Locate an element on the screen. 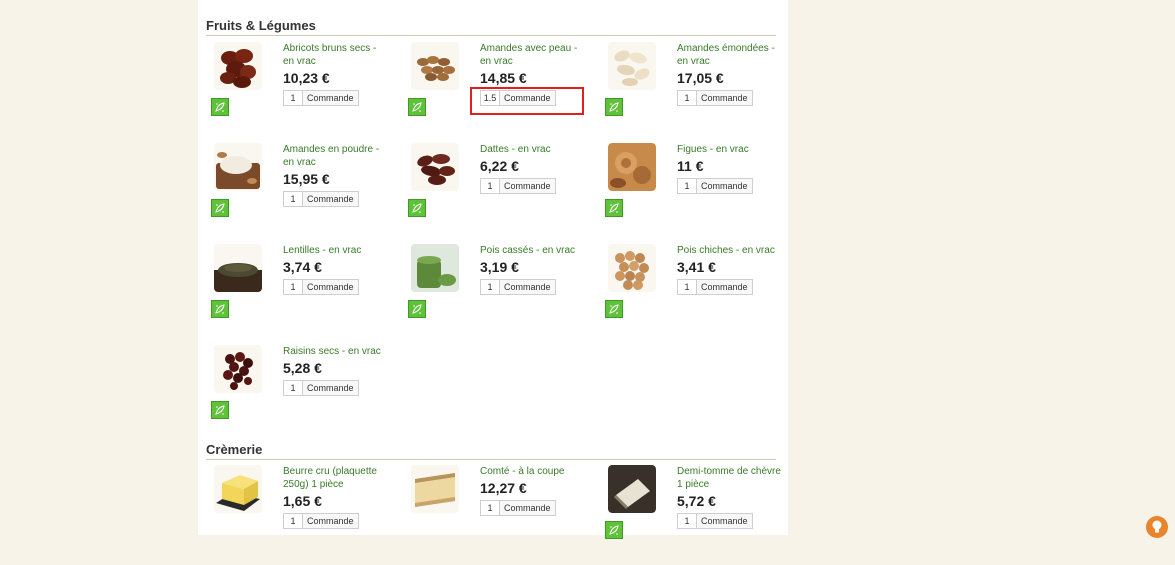  product-price: 1,65 € is located at coordinates (302, 501).